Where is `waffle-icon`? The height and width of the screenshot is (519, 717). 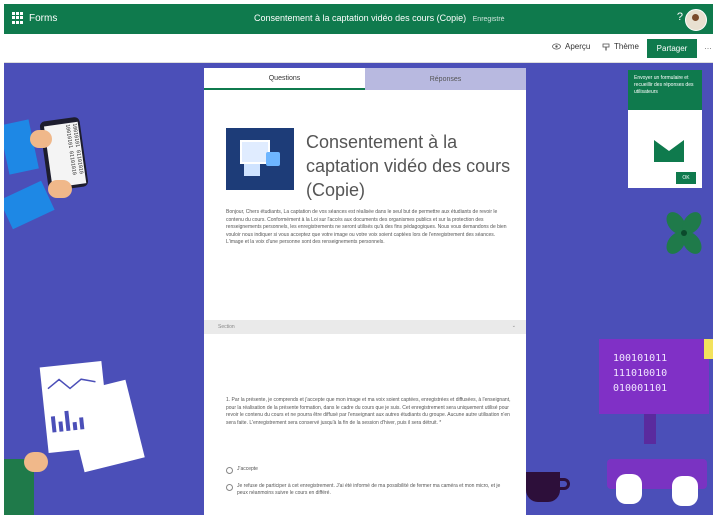 waffle-icon is located at coordinates (18, 18).